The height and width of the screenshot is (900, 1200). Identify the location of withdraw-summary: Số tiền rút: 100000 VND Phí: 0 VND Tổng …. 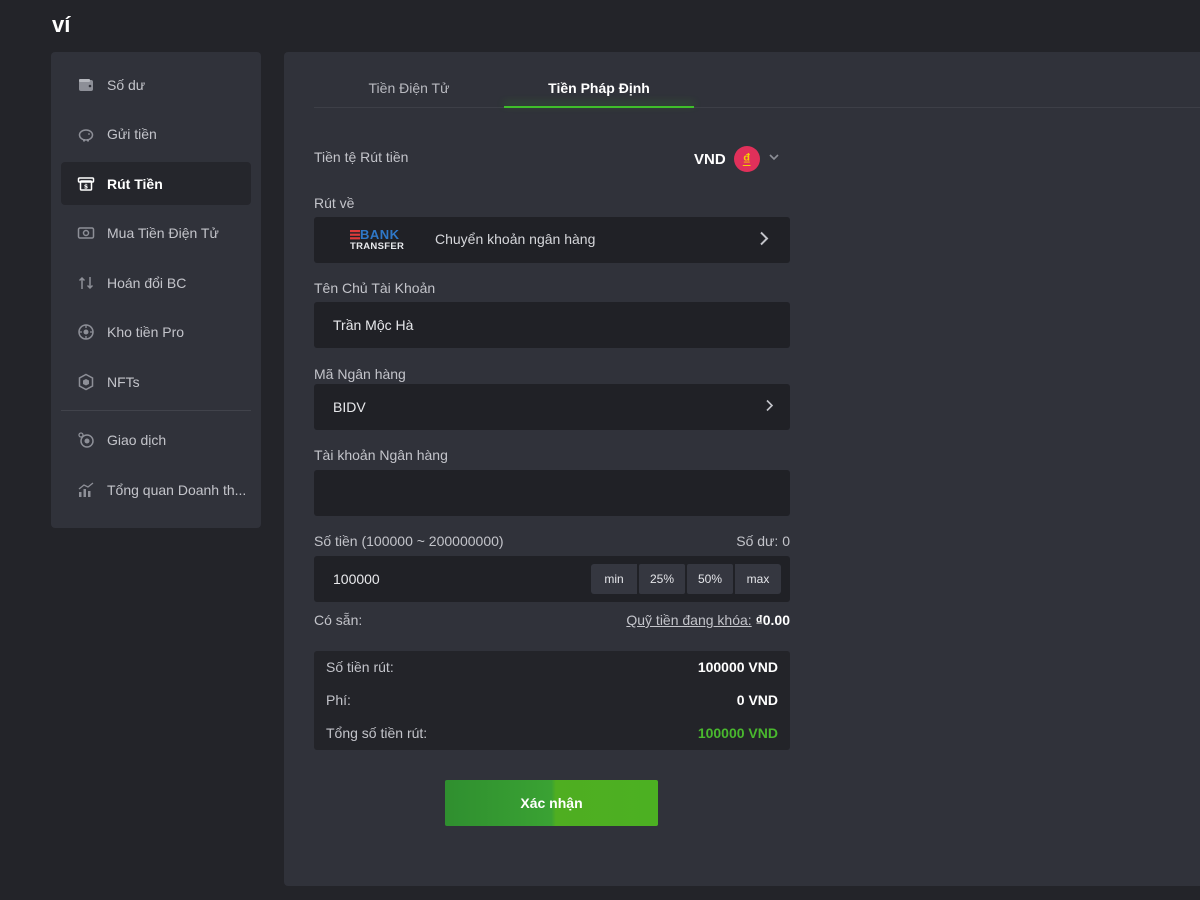
(552, 700).